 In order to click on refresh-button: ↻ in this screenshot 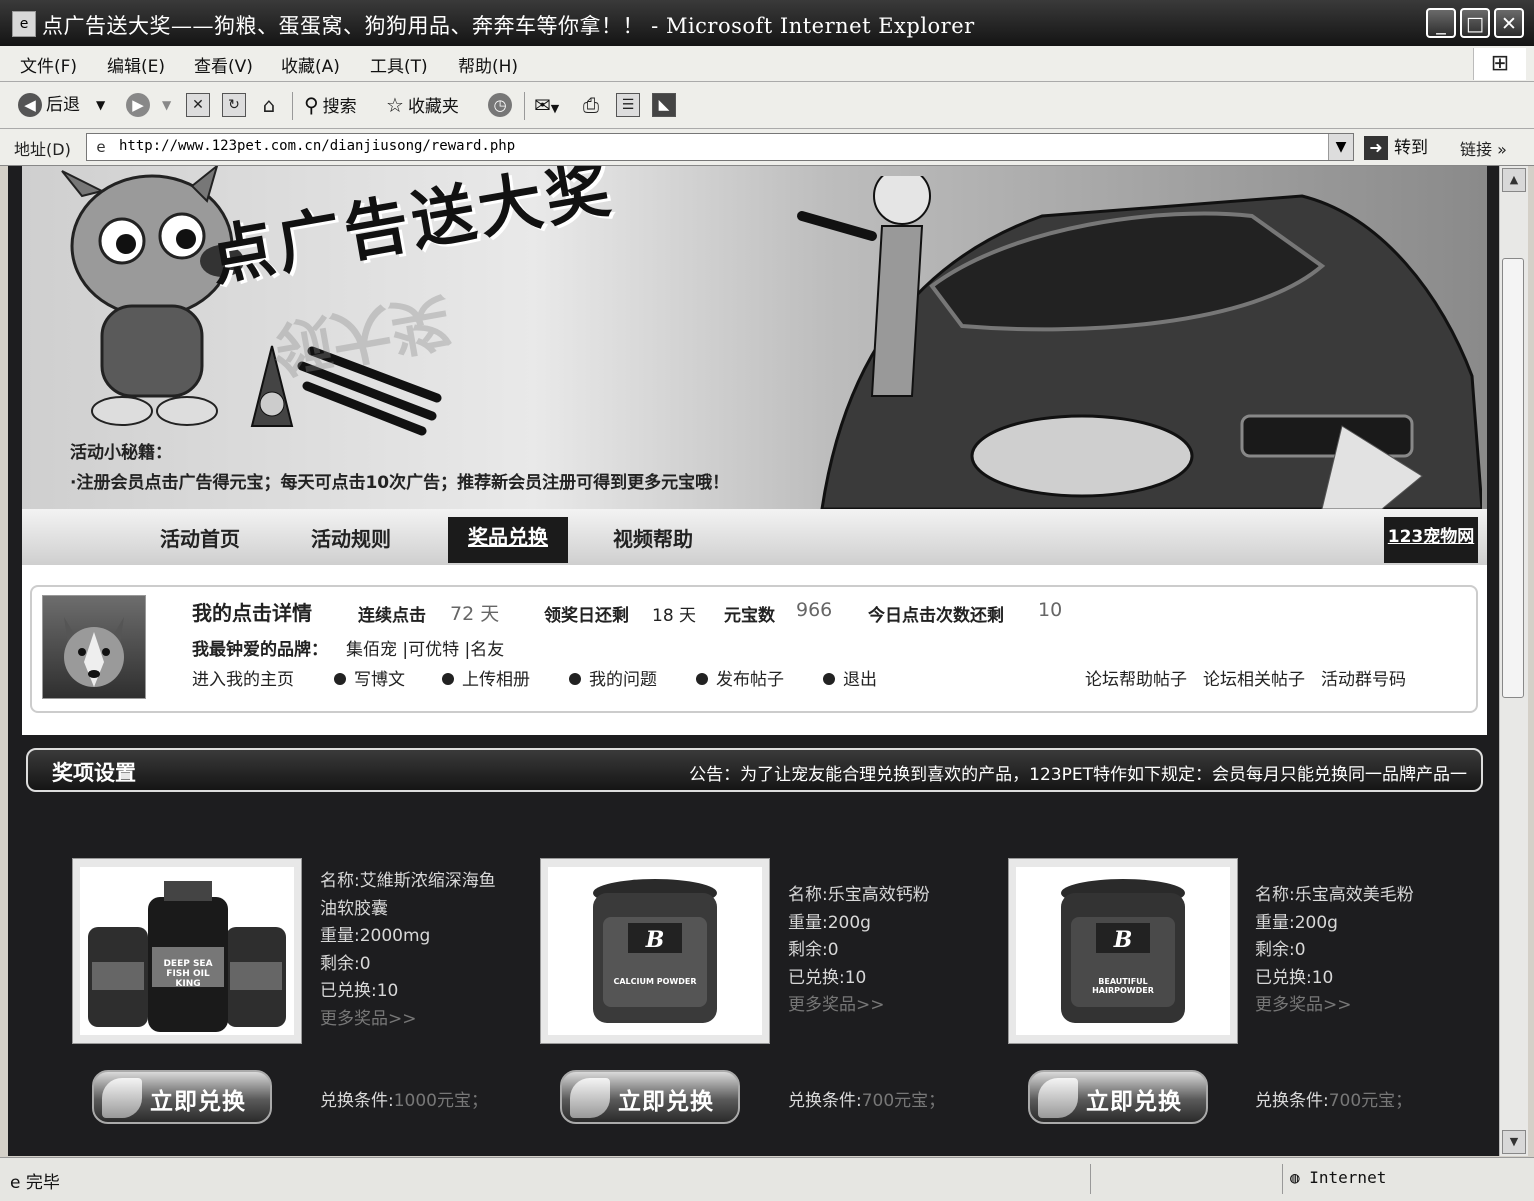, I will do `click(234, 105)`.